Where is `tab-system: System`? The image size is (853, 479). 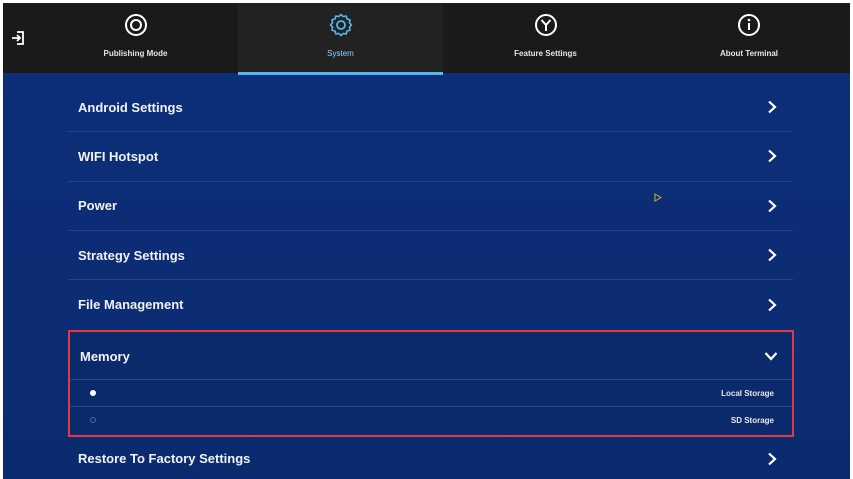
tab-system: System is located at coordinates (340, 39).